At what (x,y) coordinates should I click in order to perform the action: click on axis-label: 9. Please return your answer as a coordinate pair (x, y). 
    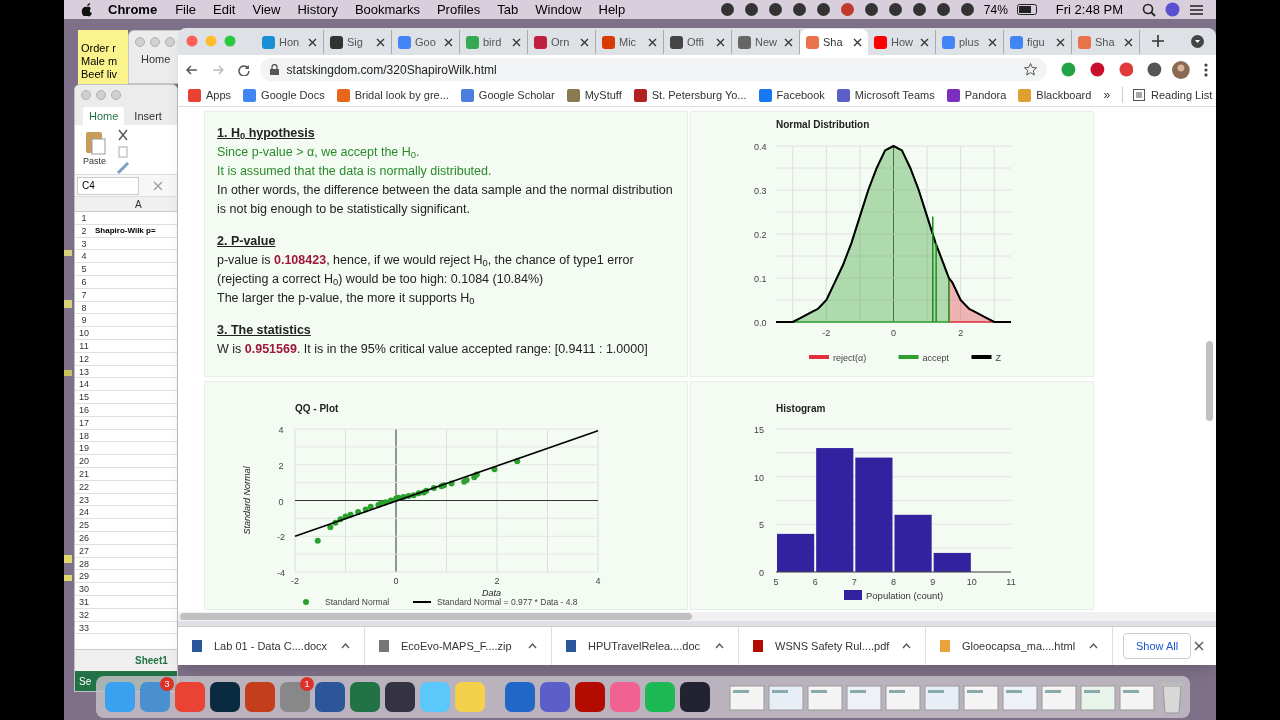
    Looking at the image, I should click on (933, 582).